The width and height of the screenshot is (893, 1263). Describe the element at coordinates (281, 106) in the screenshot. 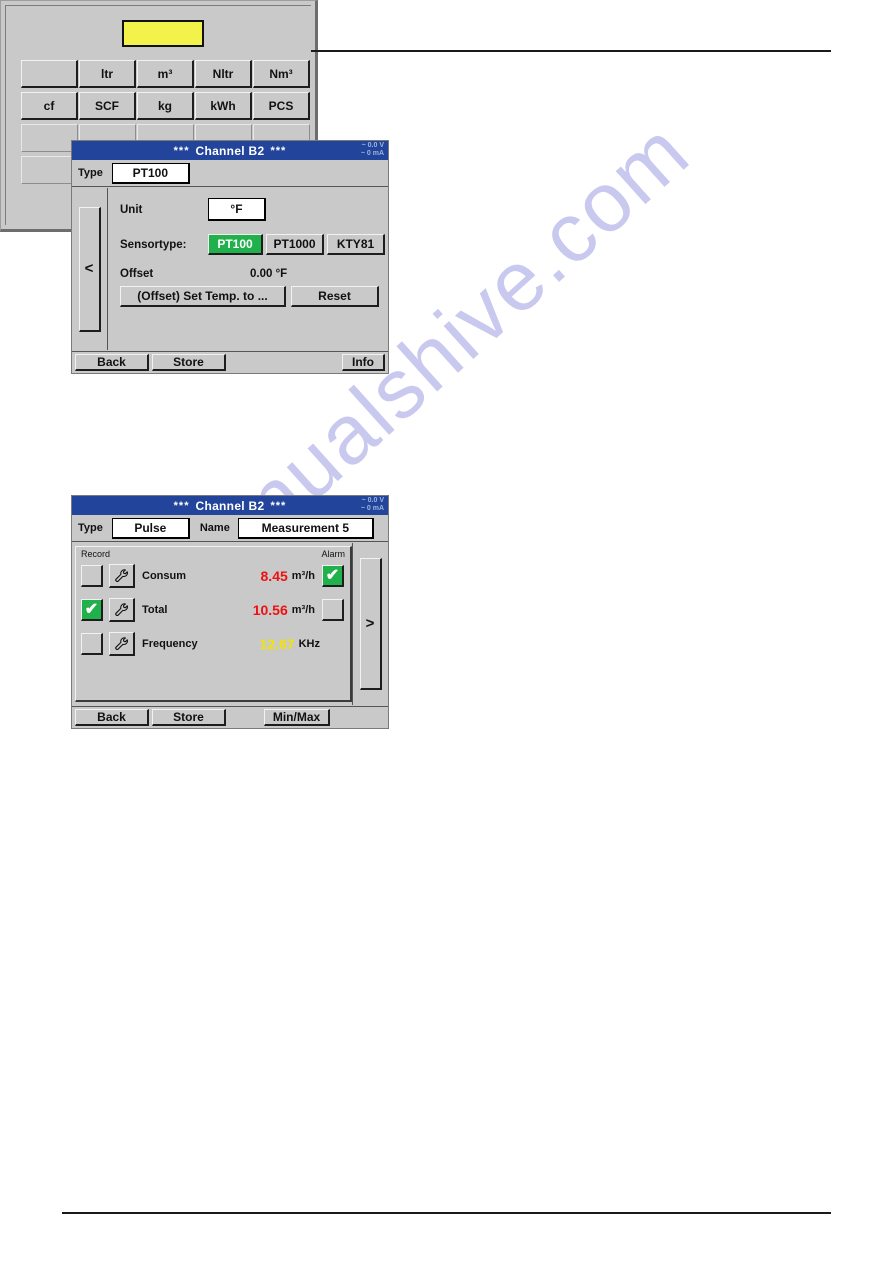

I see `unit-key-pcs: PCS` at that location.